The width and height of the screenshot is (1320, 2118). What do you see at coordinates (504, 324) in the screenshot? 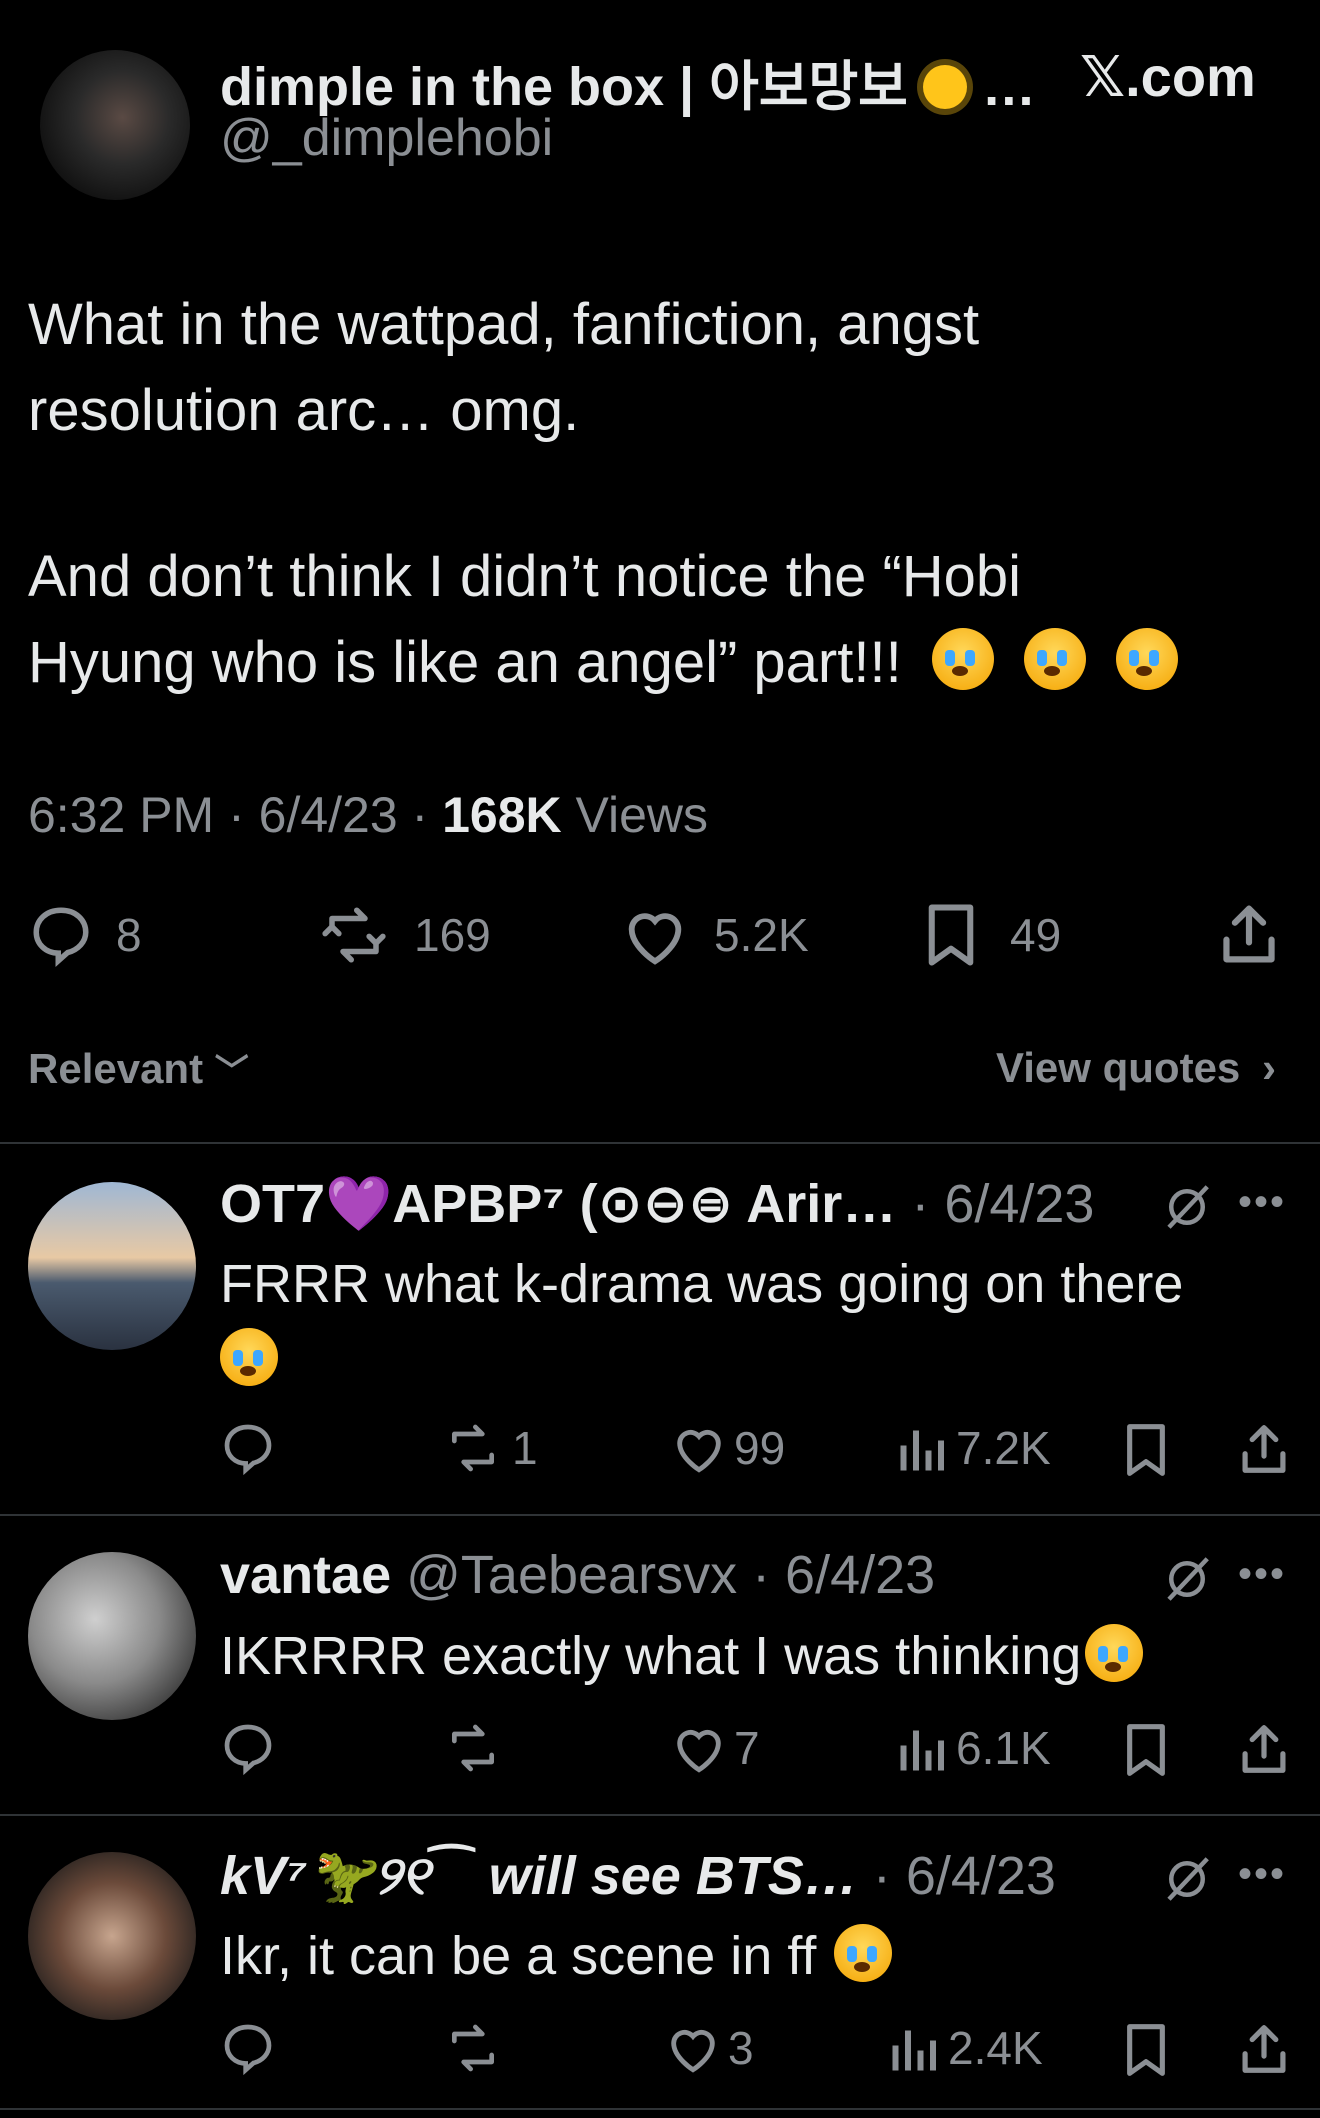
I see `tweet-line: What in the wattpad, fanfiction, angst` at bounding box center [504, 324].